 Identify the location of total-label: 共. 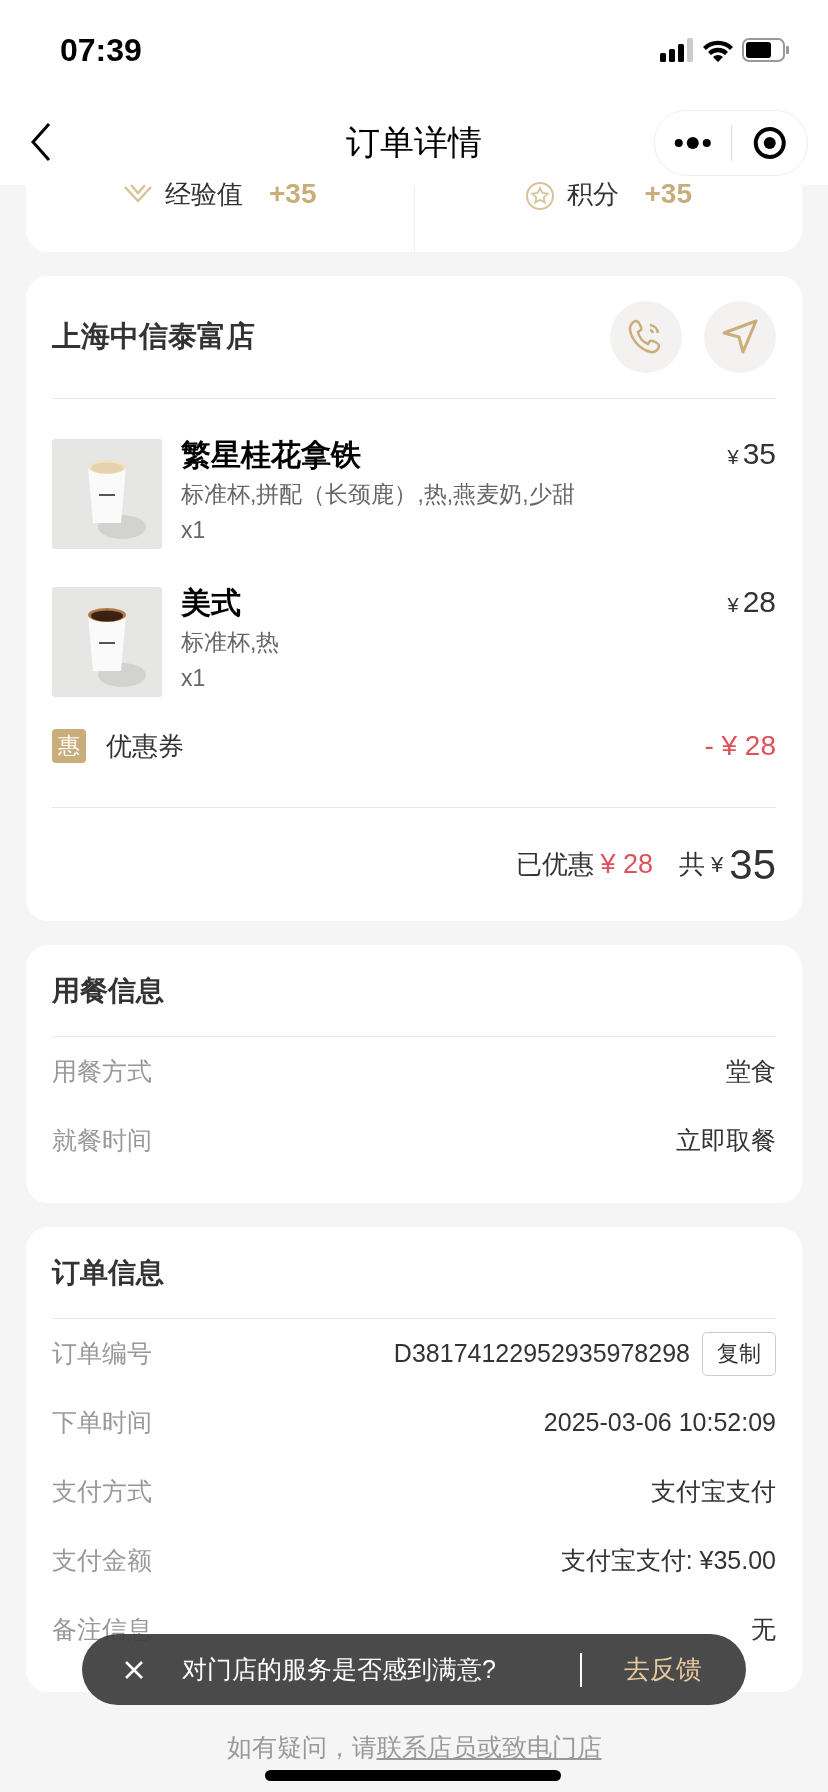
(692, 864).